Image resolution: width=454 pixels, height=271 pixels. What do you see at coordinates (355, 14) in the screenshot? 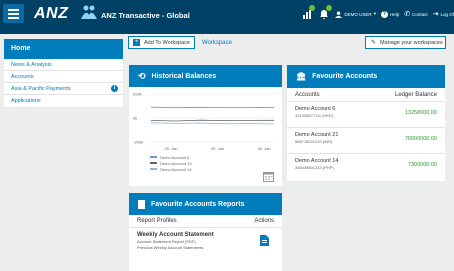
I see `user-menu: DEMO USER ▾` at bounding box center [355, 14].